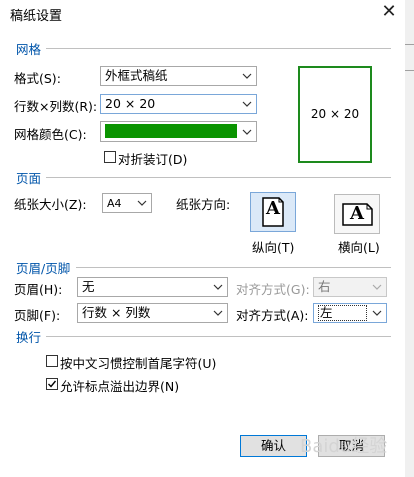  I want to click on section-header-footer-divider, so click(233, 267).